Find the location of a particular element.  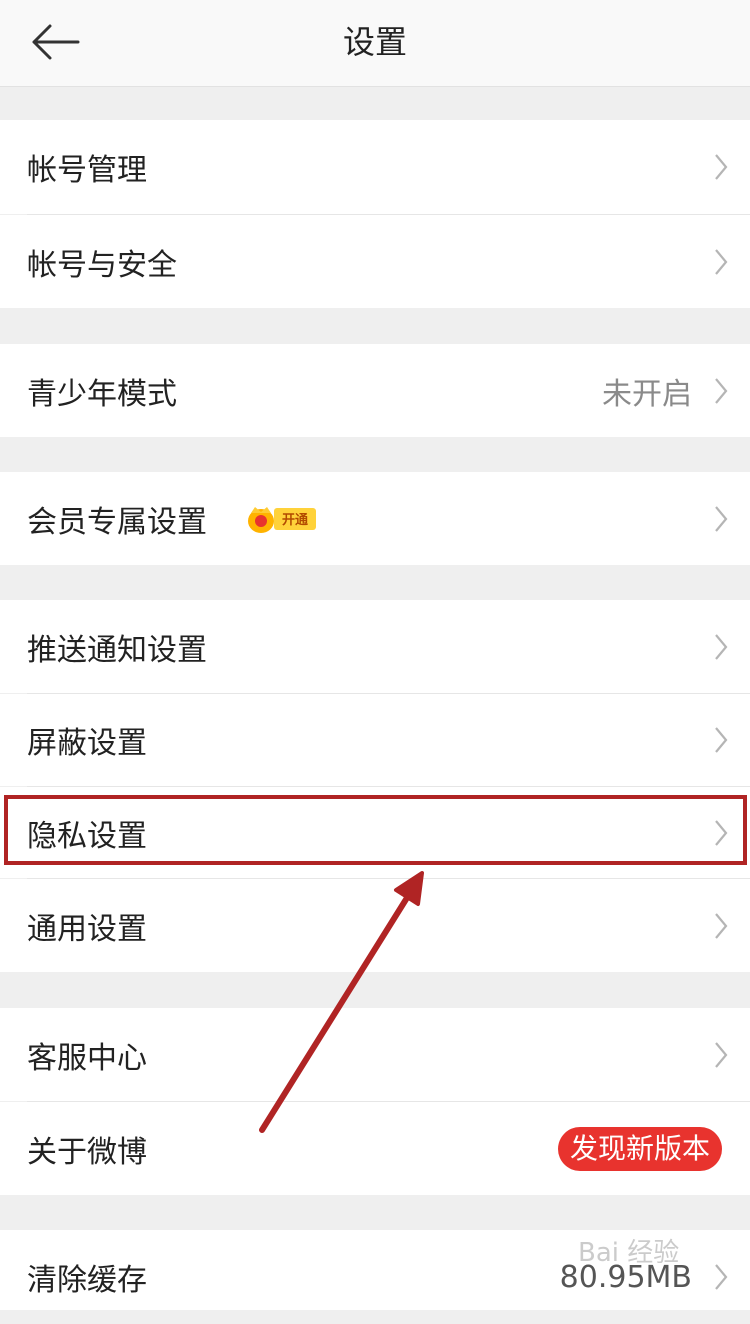

new-version-badge: 发现新版本 is located at coordinates (639, 1148).